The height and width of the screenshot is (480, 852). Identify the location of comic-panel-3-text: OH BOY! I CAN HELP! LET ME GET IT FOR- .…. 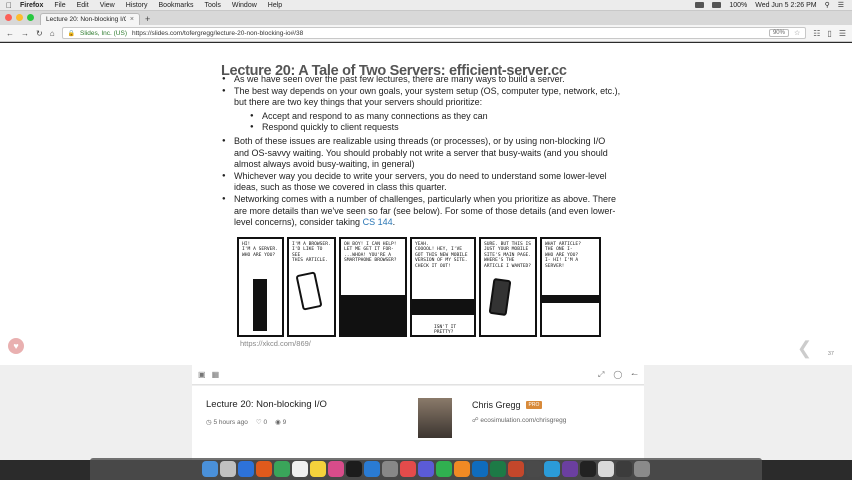
(370, 253).